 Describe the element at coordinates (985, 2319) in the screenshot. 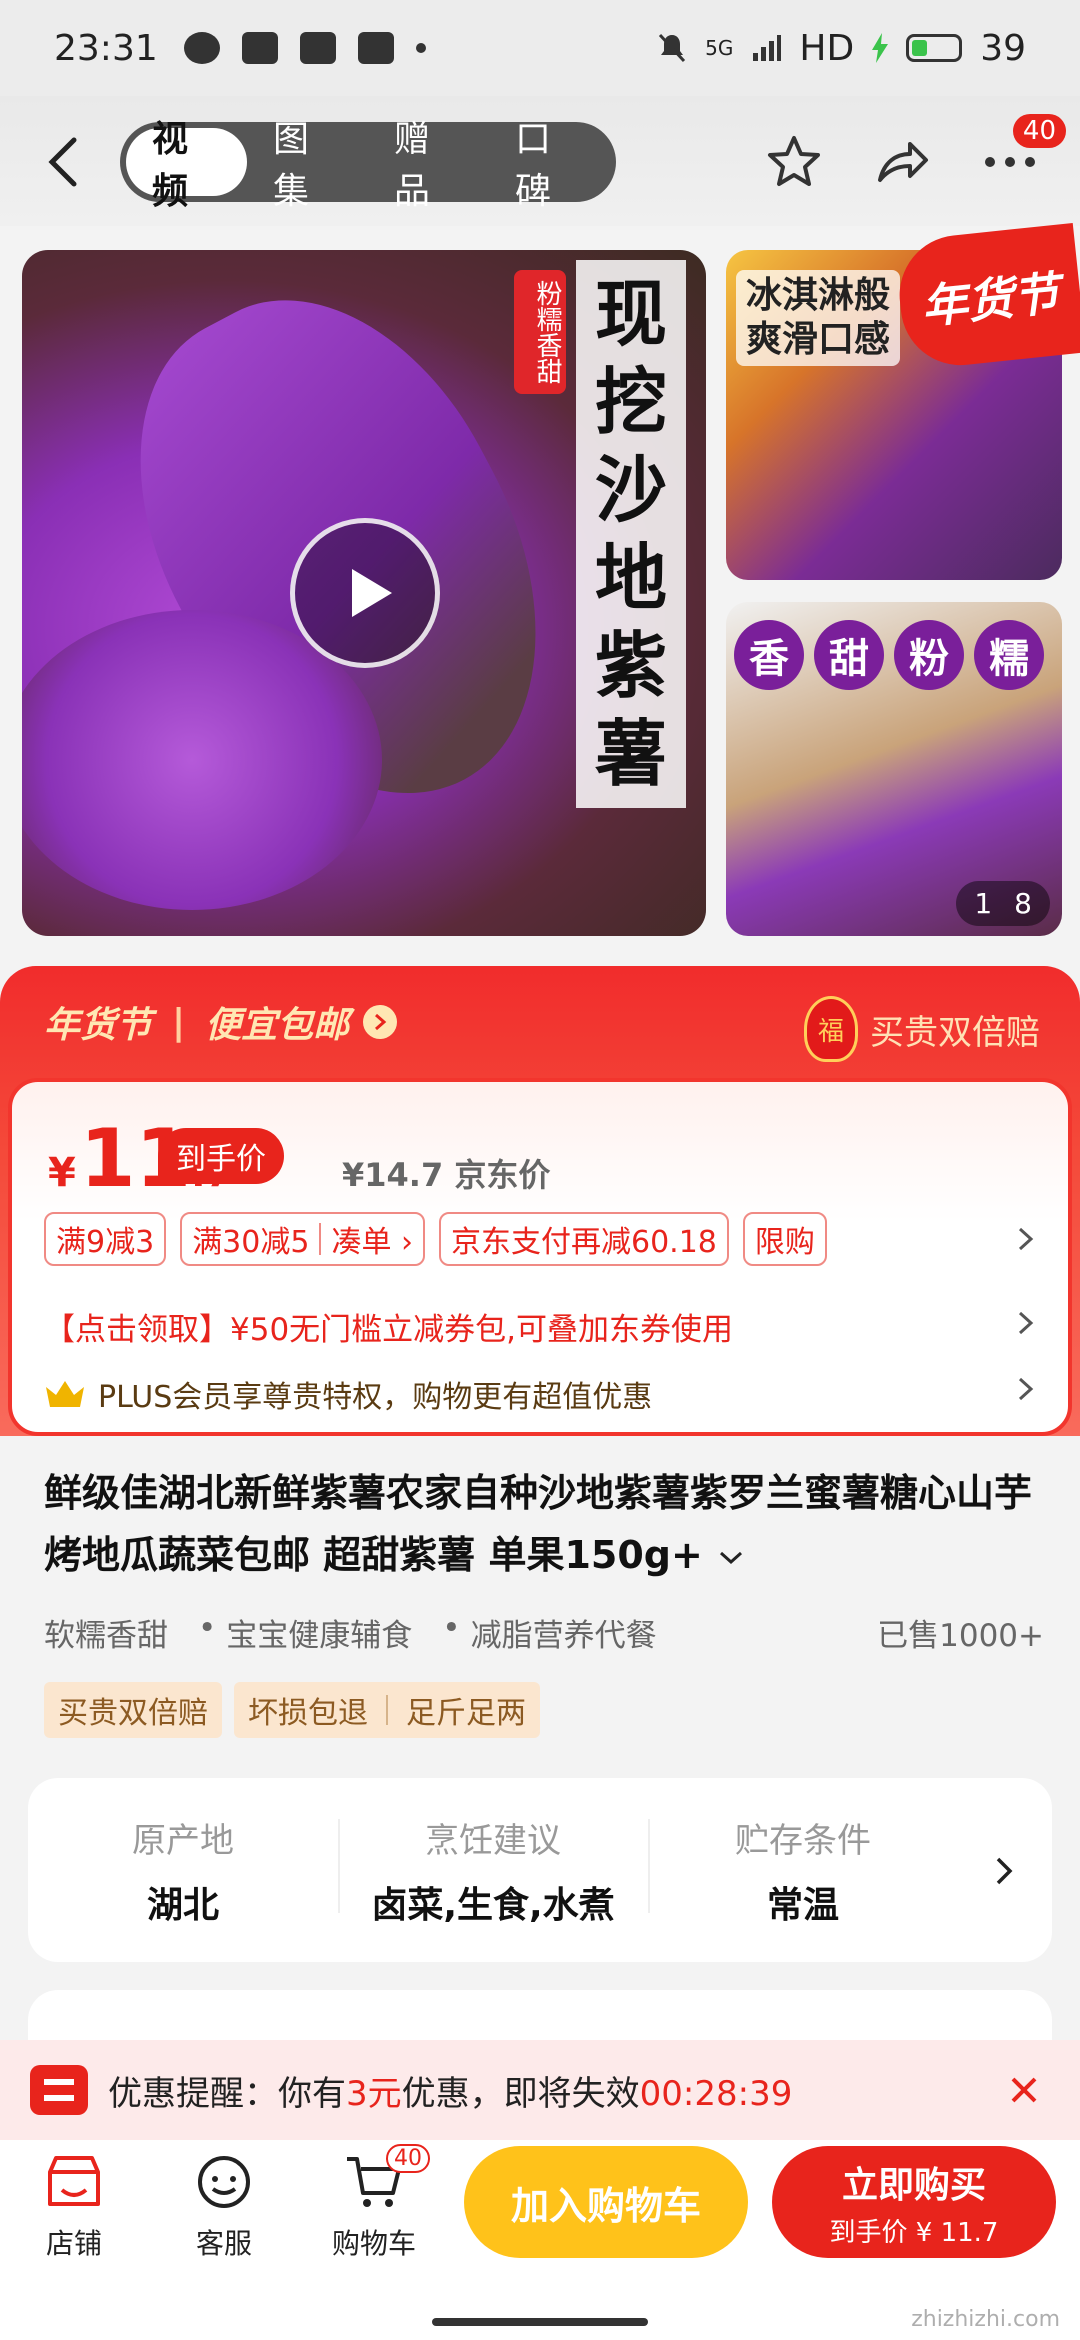

I see `watermark: zhizhizhi.com` at that location.